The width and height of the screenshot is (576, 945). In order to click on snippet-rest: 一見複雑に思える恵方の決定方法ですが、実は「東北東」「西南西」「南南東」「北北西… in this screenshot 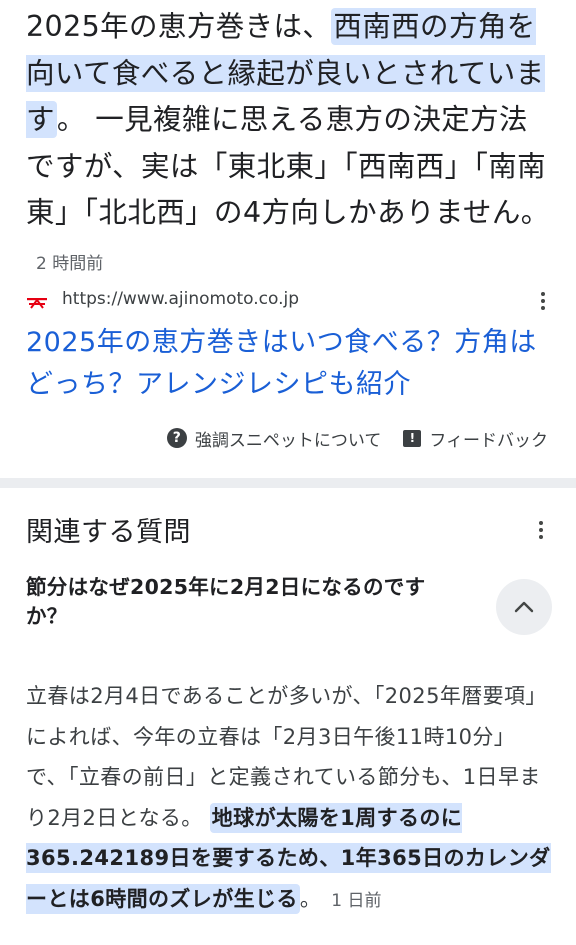, I will do `click(288, 166)`.